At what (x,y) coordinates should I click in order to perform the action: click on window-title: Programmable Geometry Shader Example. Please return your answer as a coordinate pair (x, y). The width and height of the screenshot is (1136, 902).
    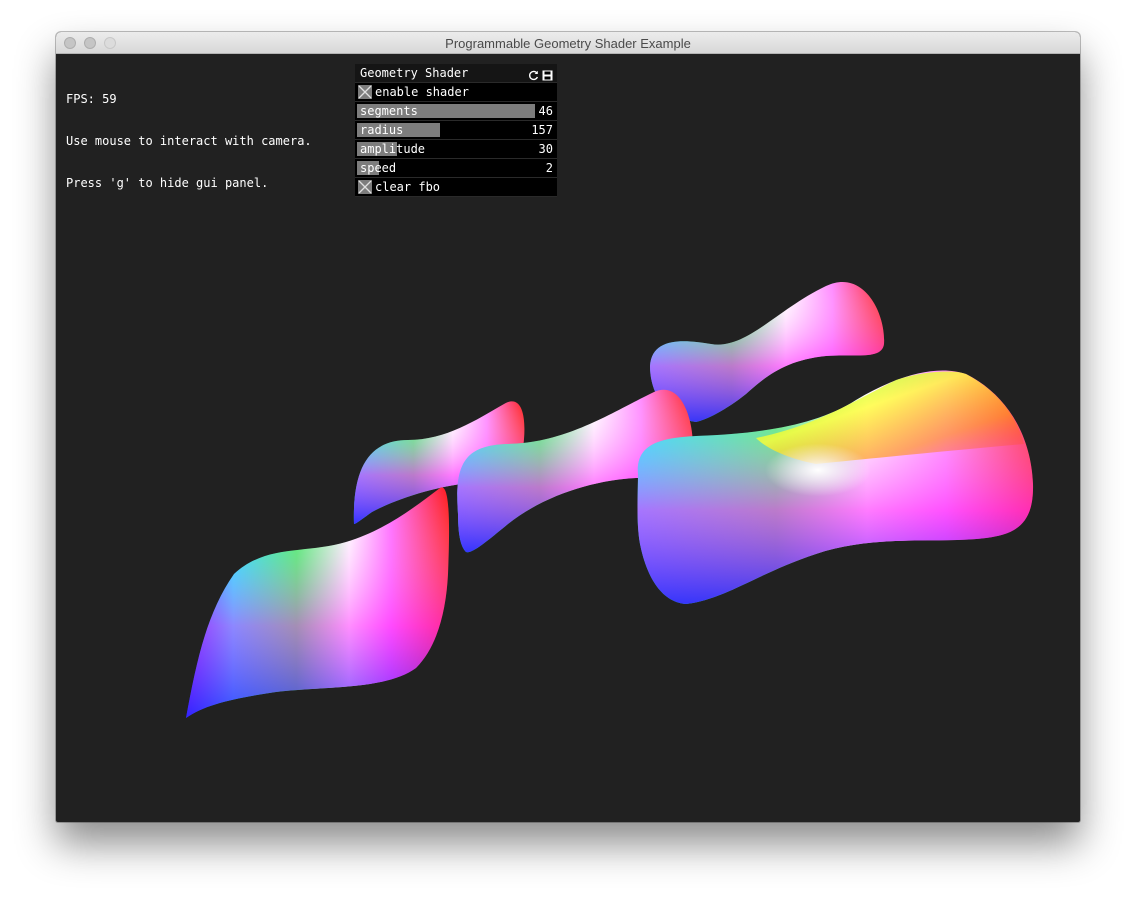
    Looking at the image, I should click on (568, 43).